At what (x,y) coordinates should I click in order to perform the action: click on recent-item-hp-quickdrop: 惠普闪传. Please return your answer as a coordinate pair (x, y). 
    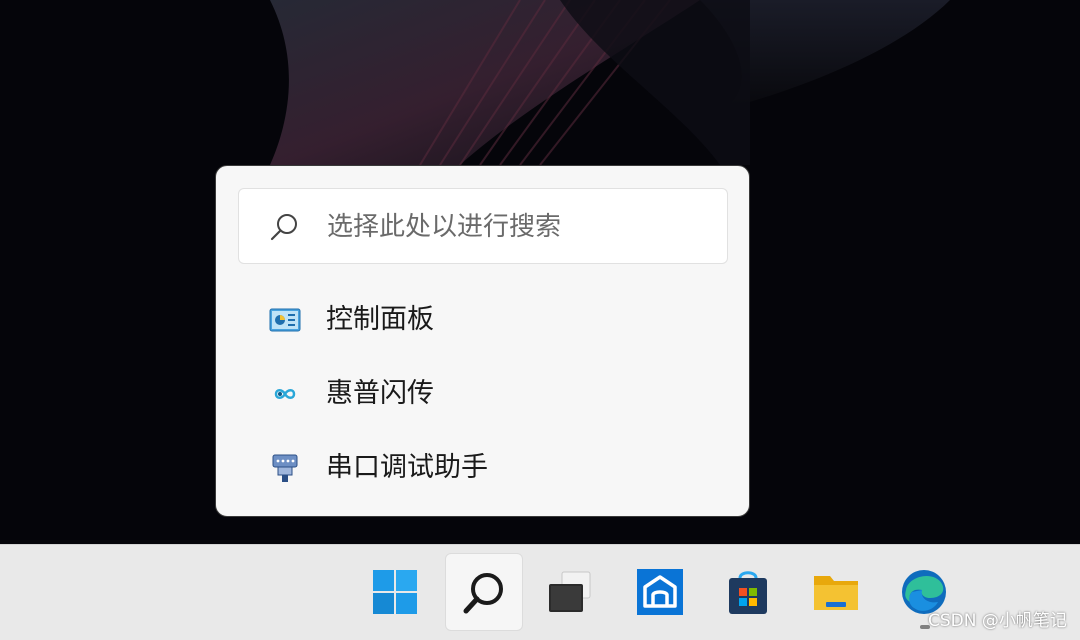
    Looking at the image, I should click on (483, 394).